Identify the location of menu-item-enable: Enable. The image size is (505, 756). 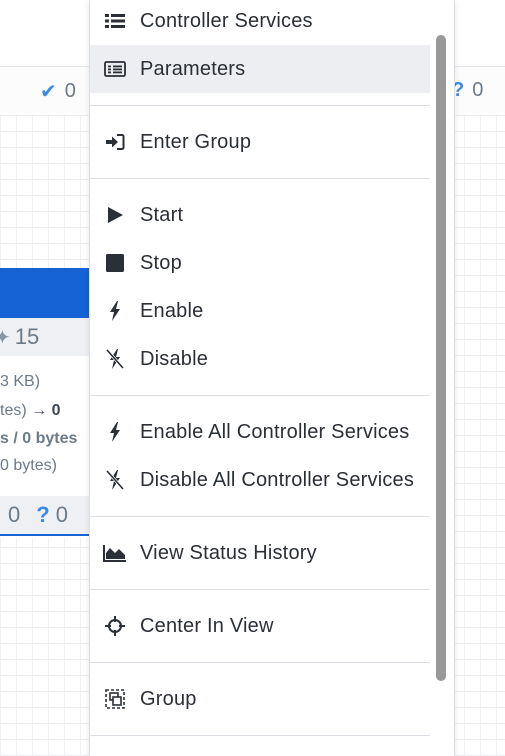
(260, 311).